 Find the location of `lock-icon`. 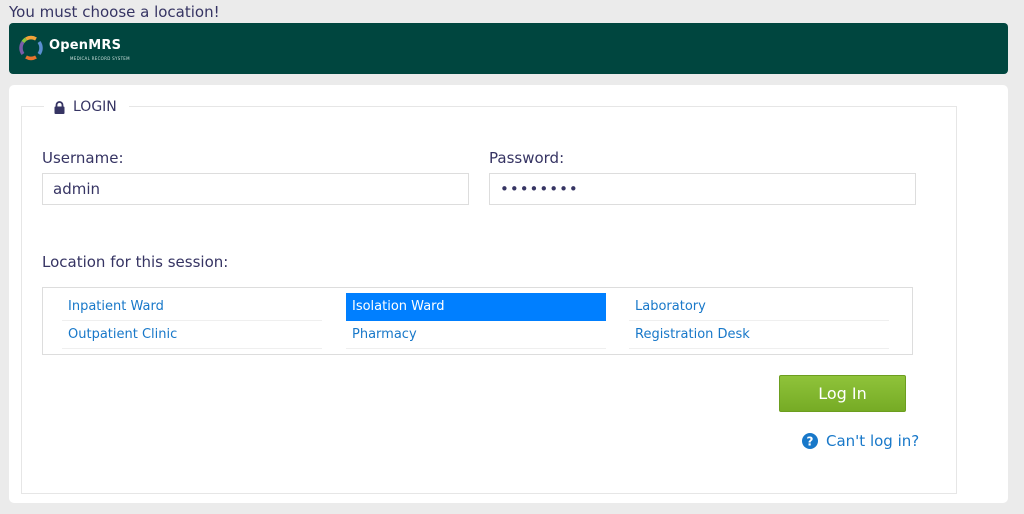

lock-icon is located at coordinates (59, 107).